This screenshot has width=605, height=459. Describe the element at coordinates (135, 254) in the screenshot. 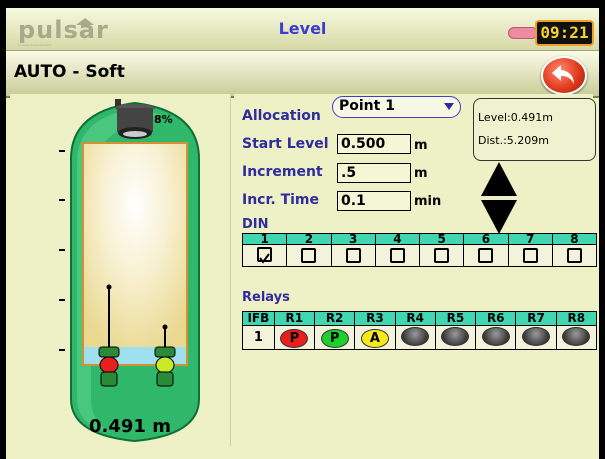

I see `tank-interior` at that location.